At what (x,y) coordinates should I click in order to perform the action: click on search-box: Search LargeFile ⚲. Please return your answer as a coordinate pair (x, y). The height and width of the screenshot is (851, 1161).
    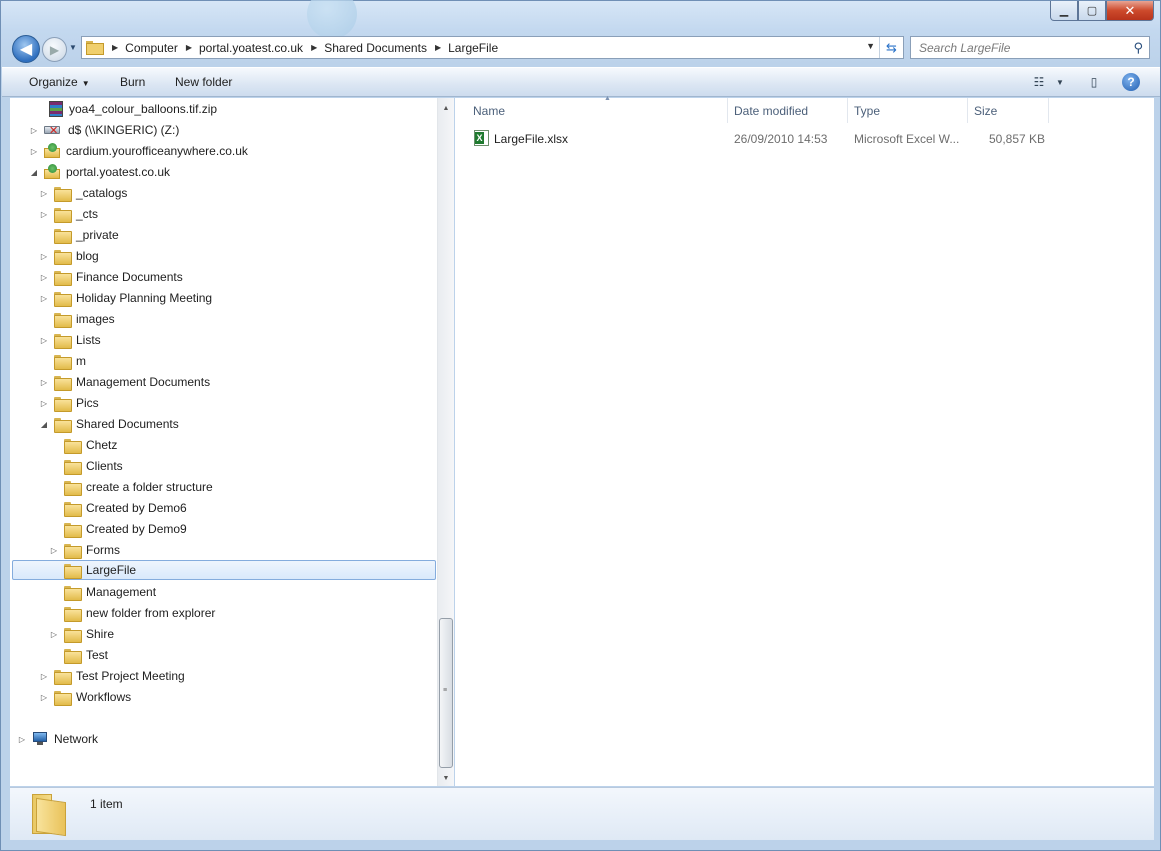
    Looking at the image, I should click on (1030, 47).